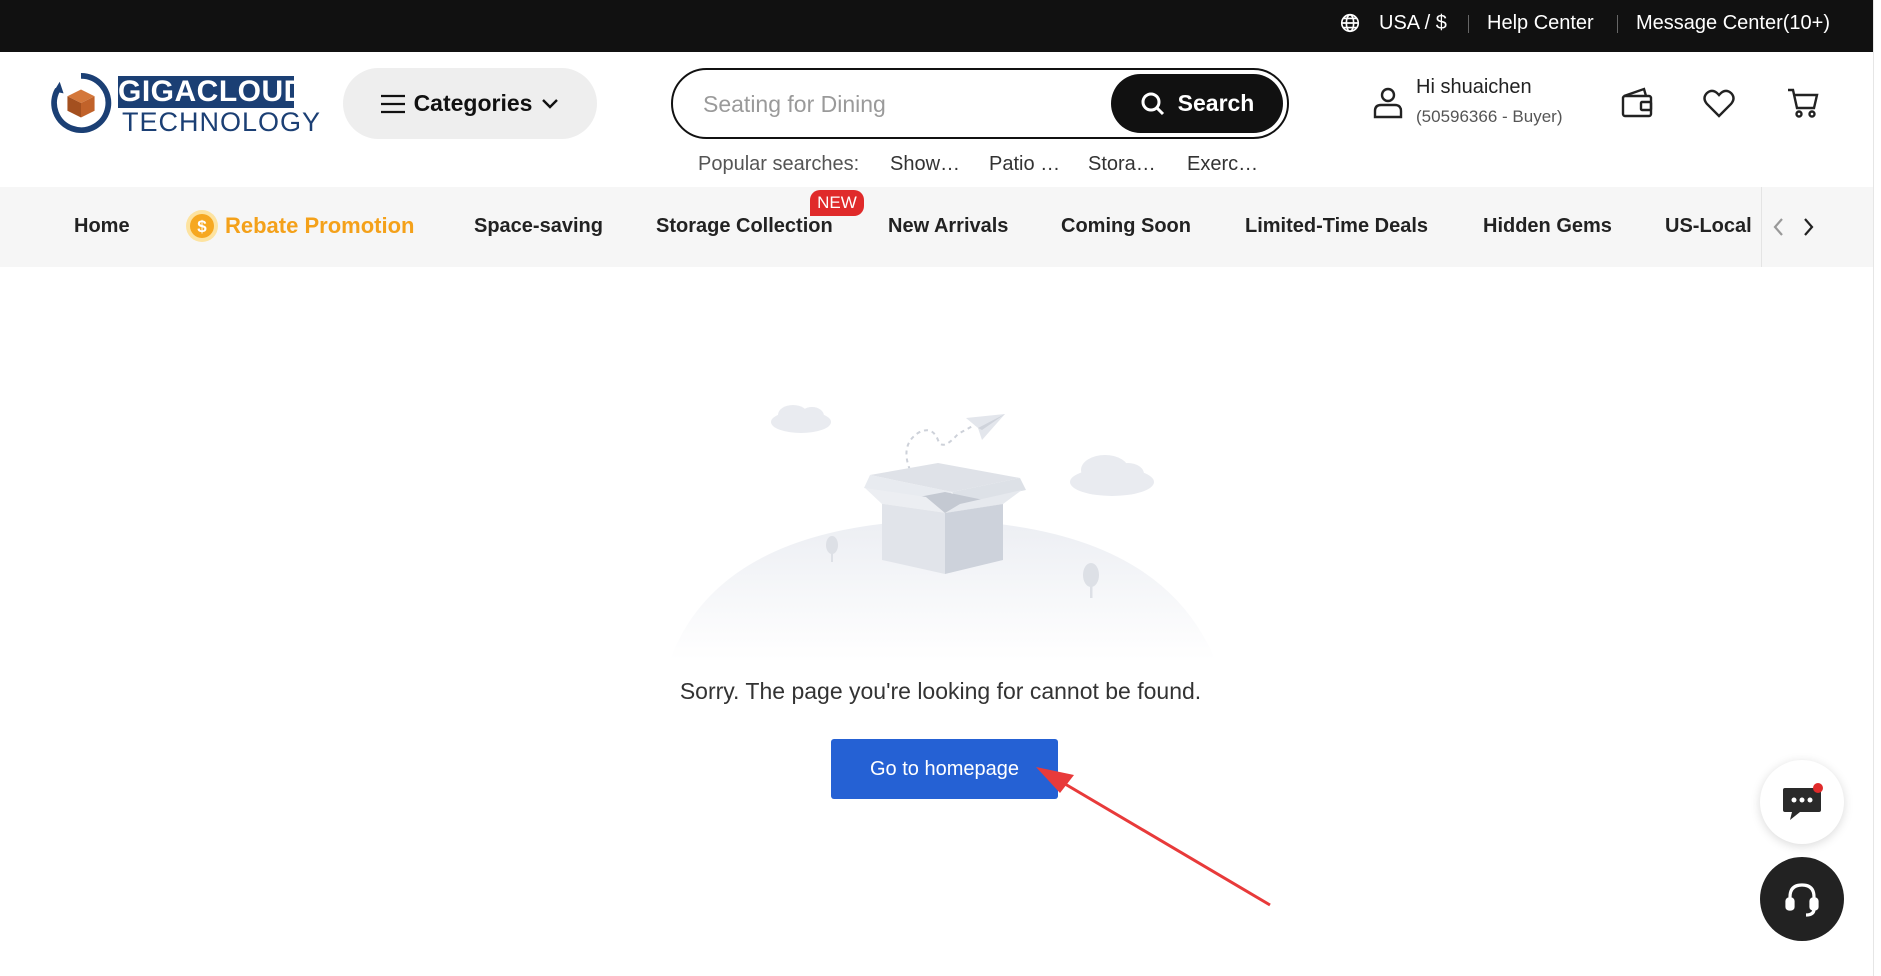  I want to click on nav-divider, so click(1761, 227).